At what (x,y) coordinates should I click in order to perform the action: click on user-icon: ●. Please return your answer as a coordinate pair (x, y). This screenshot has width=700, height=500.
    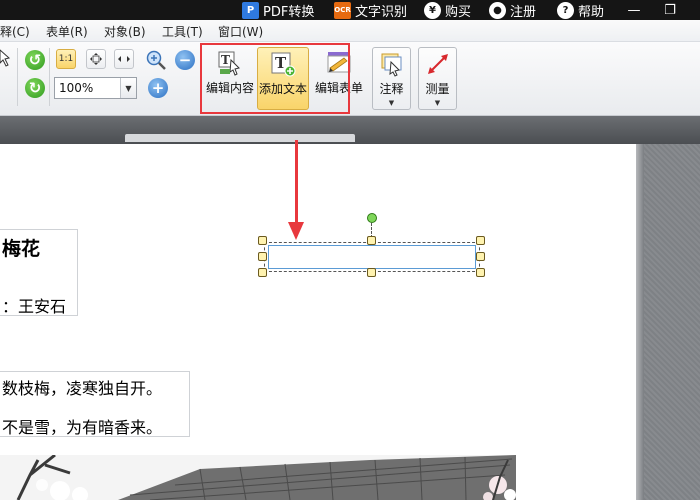
    Looking at the image, I should click on (497, 10).